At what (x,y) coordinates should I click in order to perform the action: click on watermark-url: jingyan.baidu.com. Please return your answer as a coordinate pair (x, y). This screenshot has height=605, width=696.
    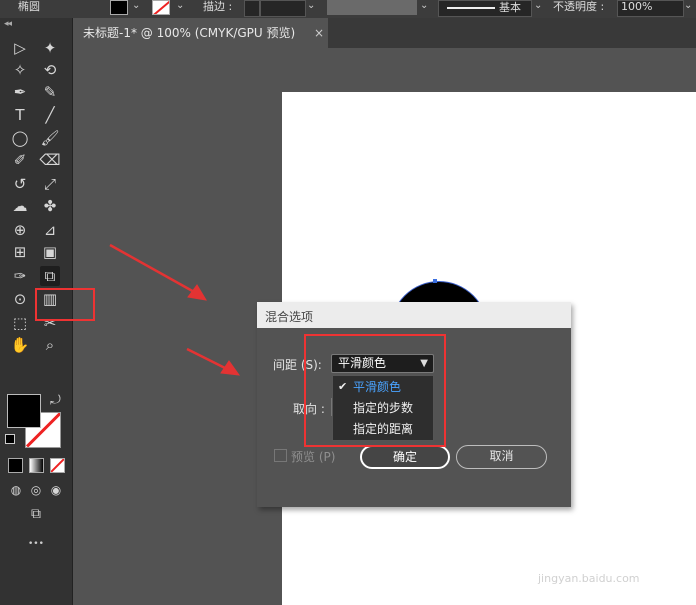
    Looking at the image, I should click on (589, 578).